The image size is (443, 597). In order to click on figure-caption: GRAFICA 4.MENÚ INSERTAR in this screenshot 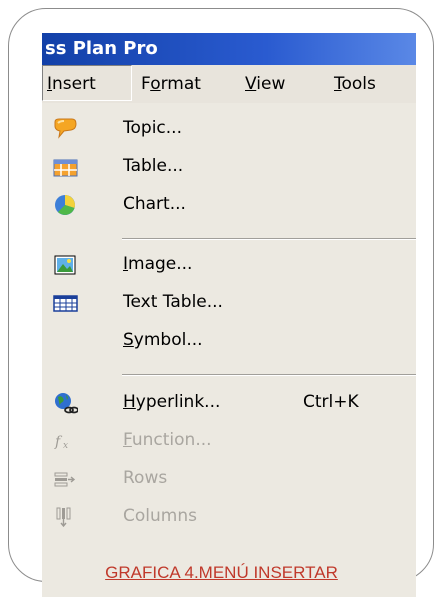, I will do `click(221, 572)`.